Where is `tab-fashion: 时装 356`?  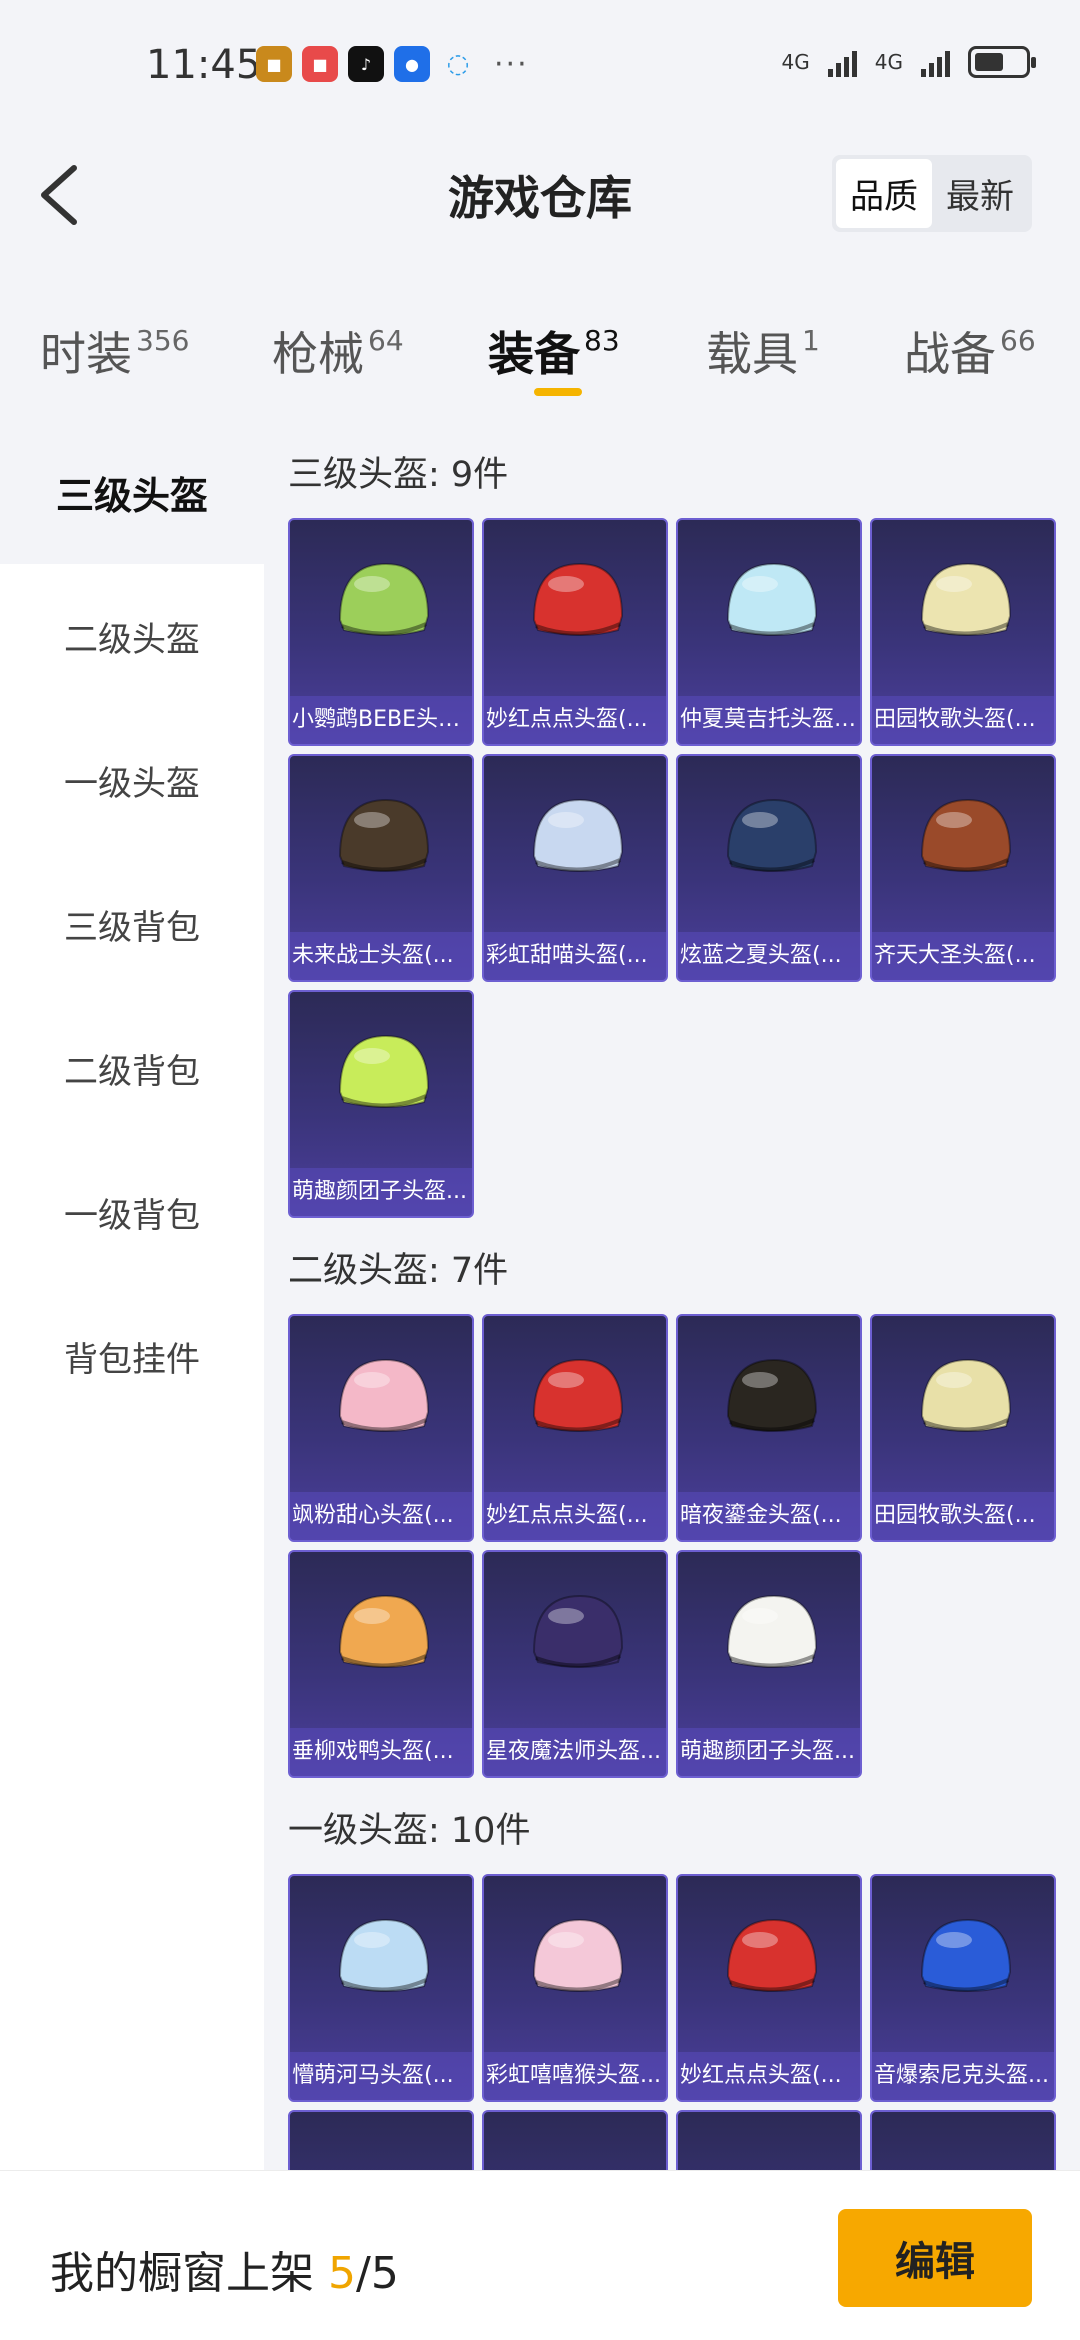 tab-fashion: 时装 356 is located at coordinates (114, 351).